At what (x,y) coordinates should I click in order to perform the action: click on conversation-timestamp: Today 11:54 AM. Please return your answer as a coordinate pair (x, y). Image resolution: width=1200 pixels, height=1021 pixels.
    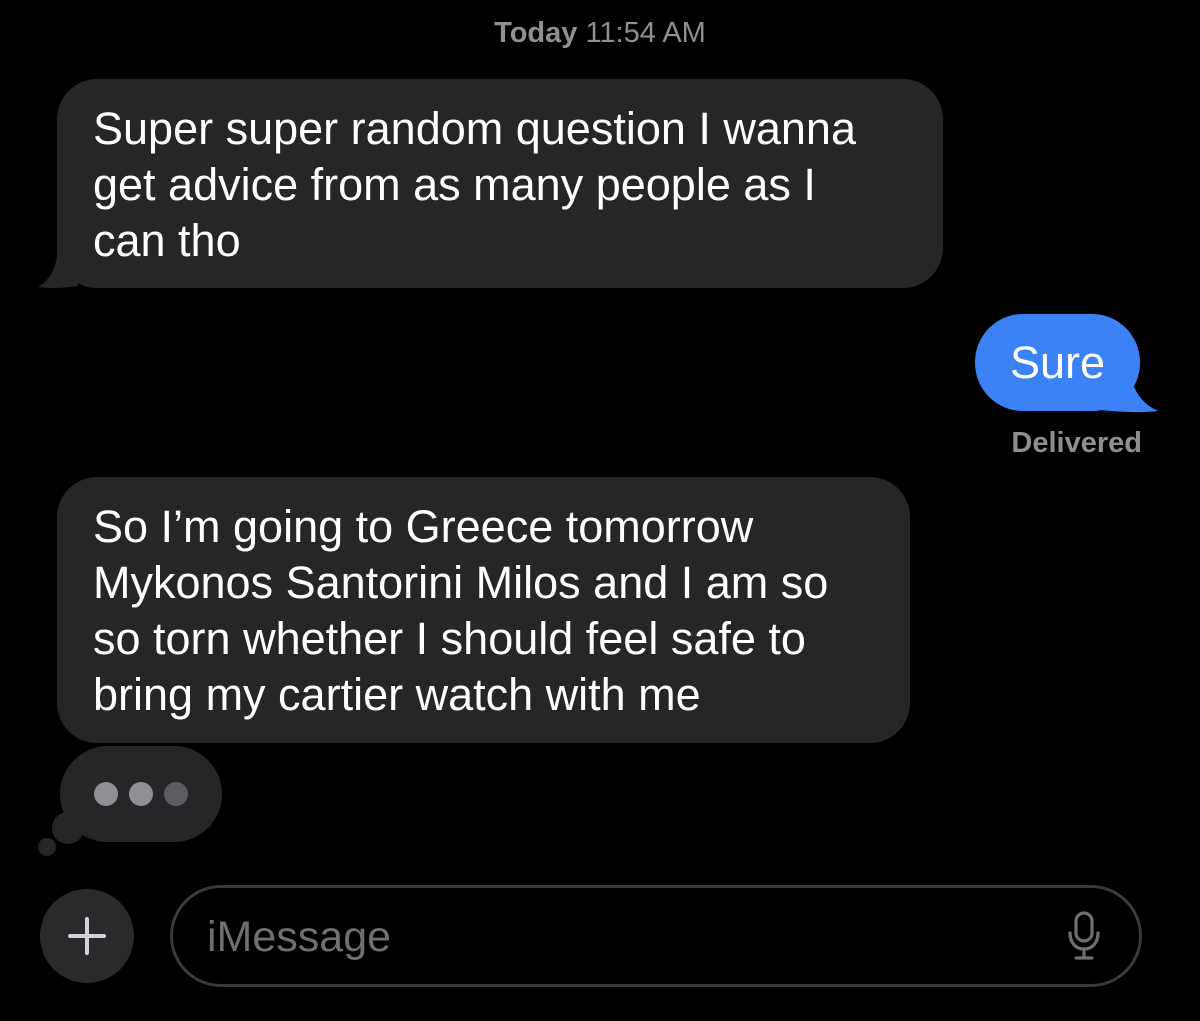
    Looking at the image, I should click on (600, 33).